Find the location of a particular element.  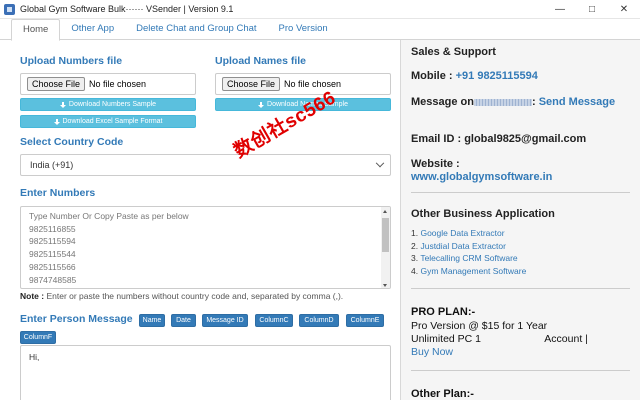

choose-numbers-file-button: Choose File is located at coordinates (56, 84).